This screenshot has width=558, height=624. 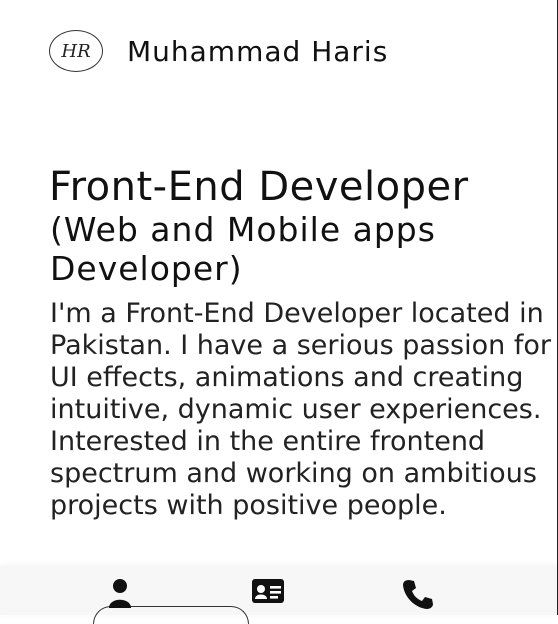 I want to click on user-icon, so click(x=120, y=593).